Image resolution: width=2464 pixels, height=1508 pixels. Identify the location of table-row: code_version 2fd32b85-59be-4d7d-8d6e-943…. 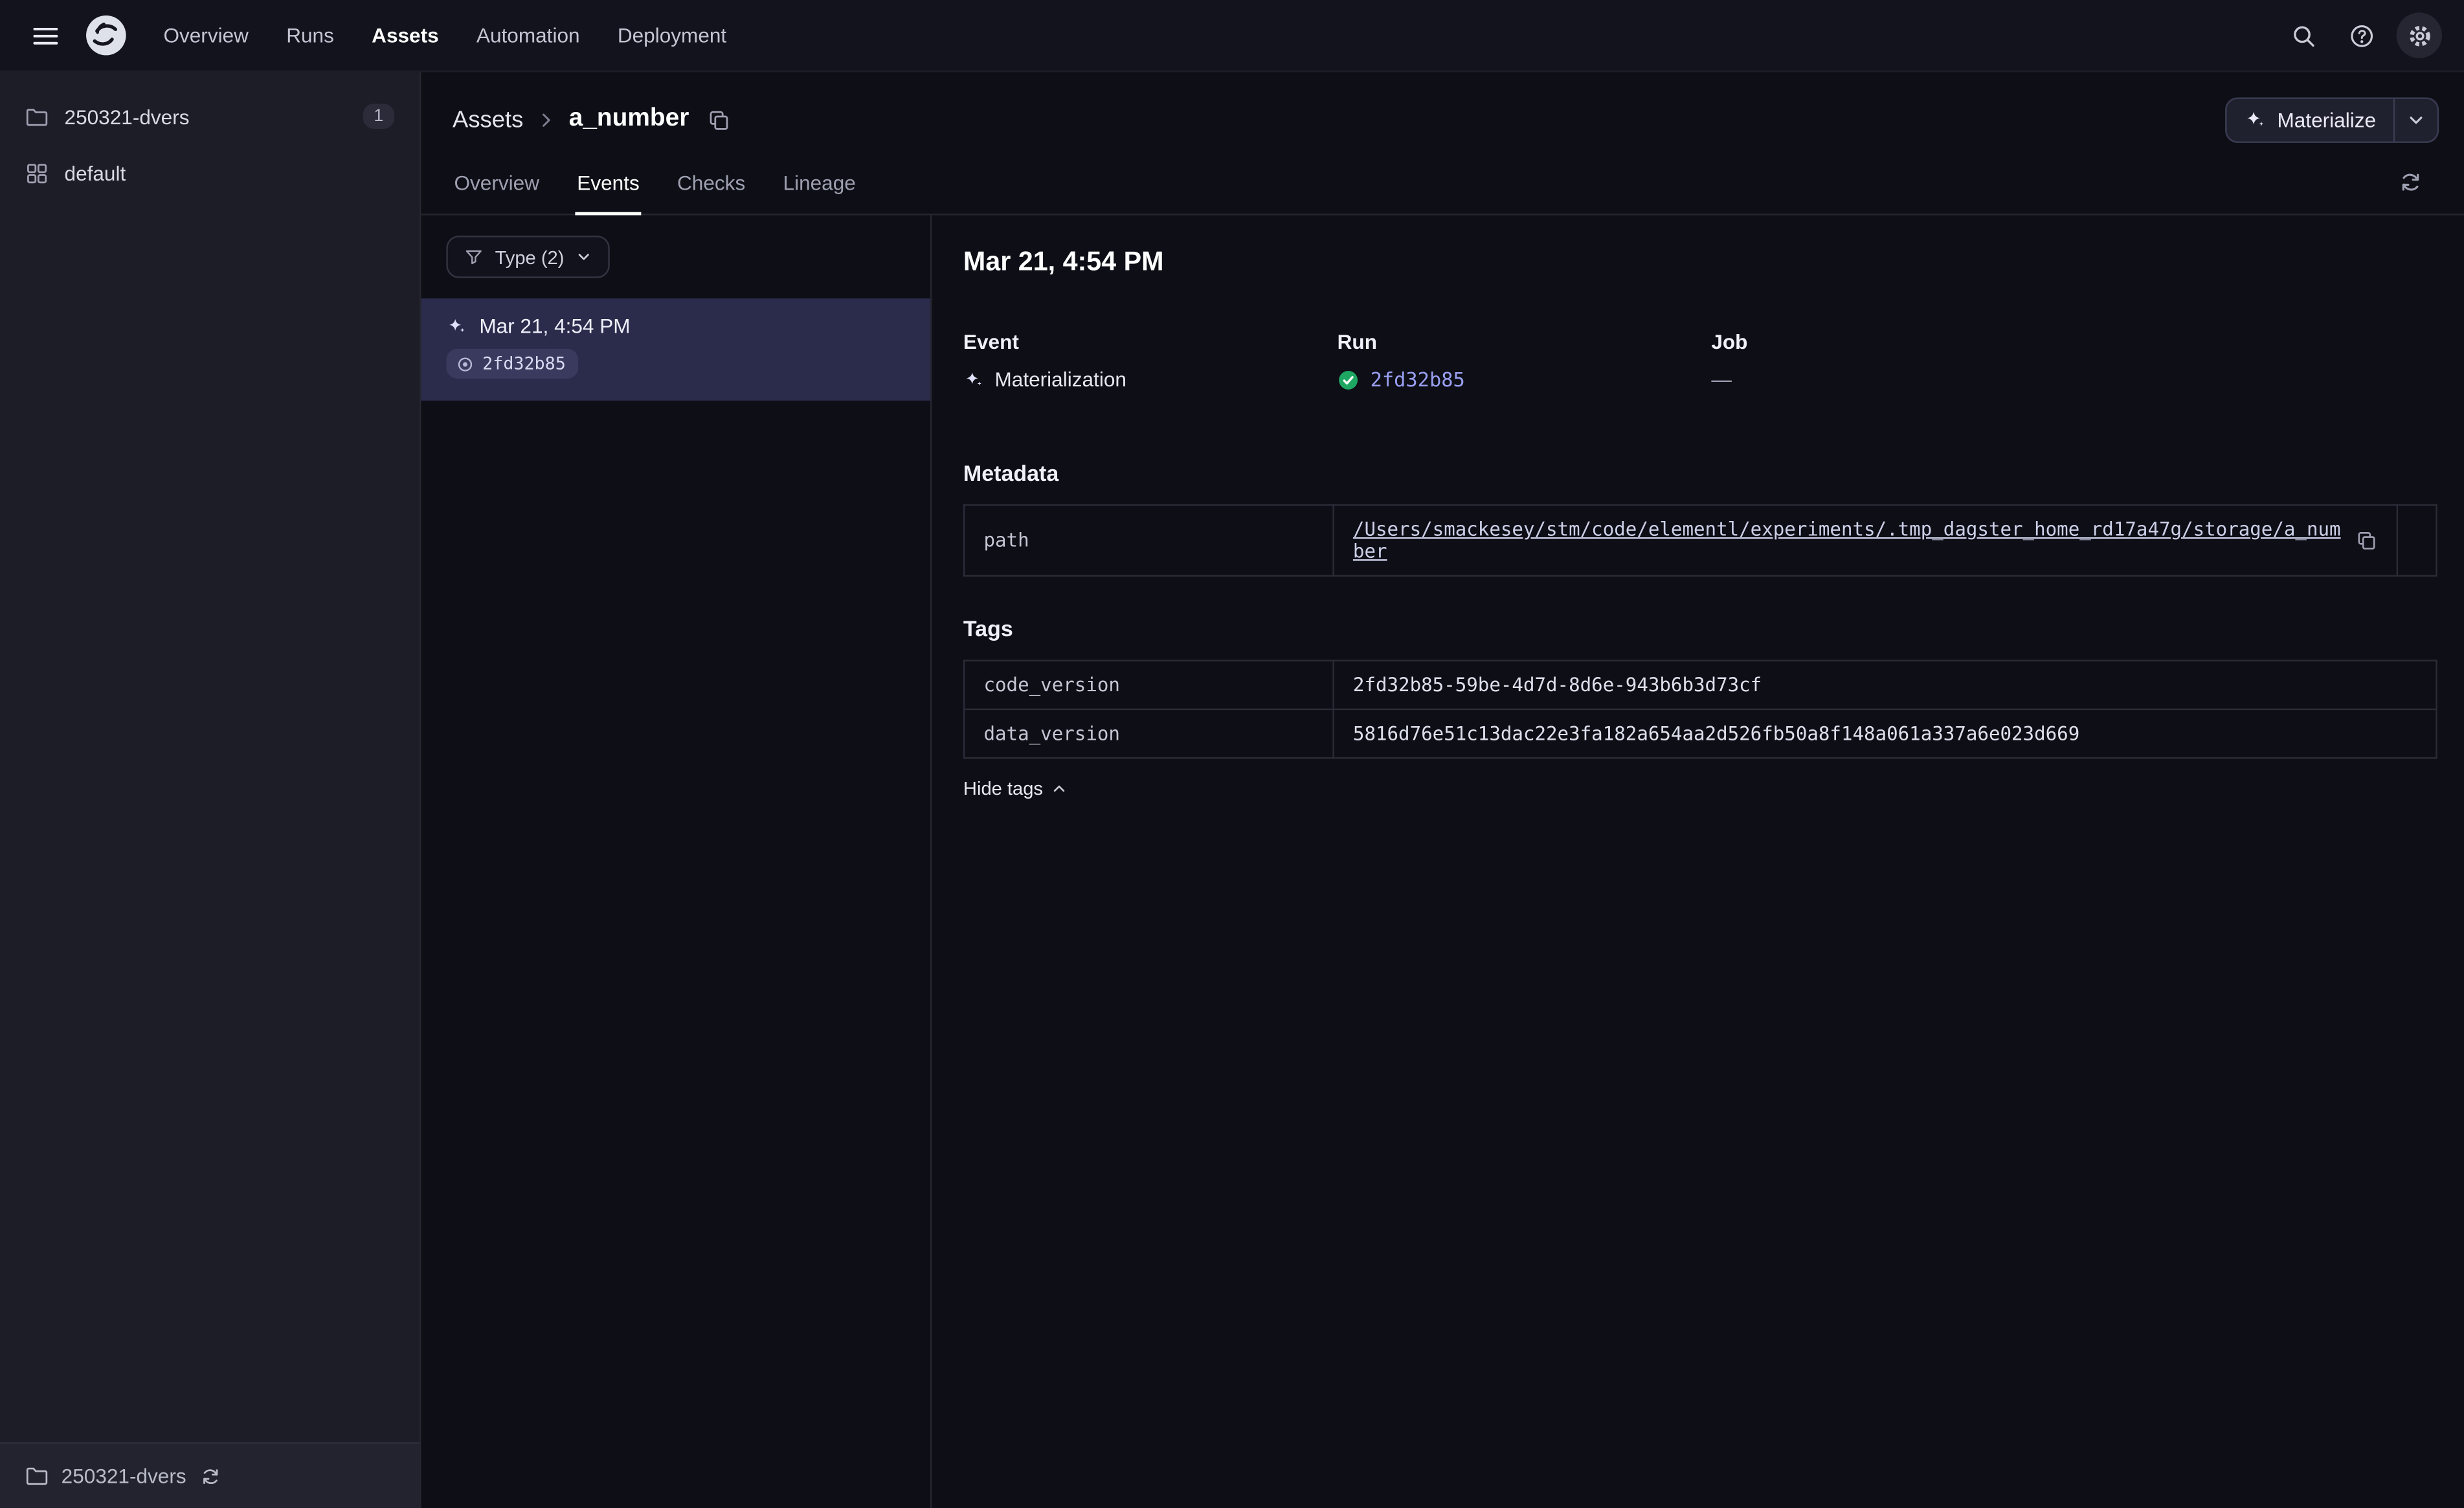
(1700, 686).